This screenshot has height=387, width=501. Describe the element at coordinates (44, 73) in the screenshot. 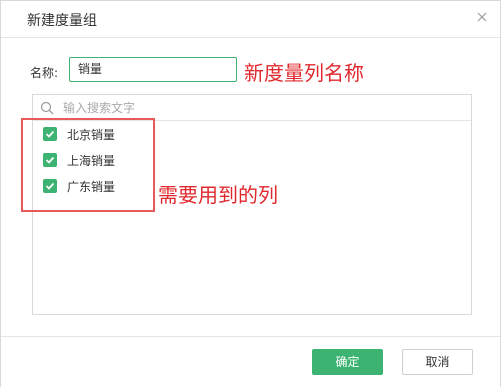

I see `name-label: 名称:` at that location.